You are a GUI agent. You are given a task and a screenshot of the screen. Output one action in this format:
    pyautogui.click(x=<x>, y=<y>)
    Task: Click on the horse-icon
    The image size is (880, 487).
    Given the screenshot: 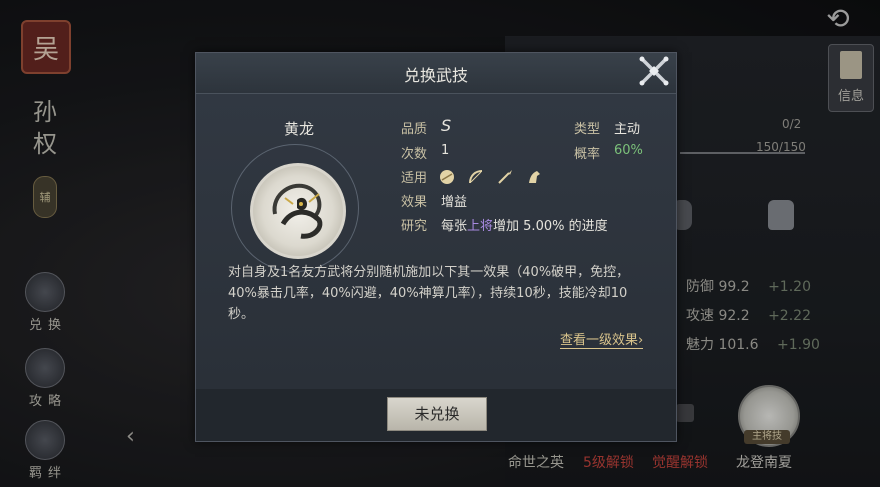 What is the action you would take?
    pyautogui.click(x=534, y=177)
    